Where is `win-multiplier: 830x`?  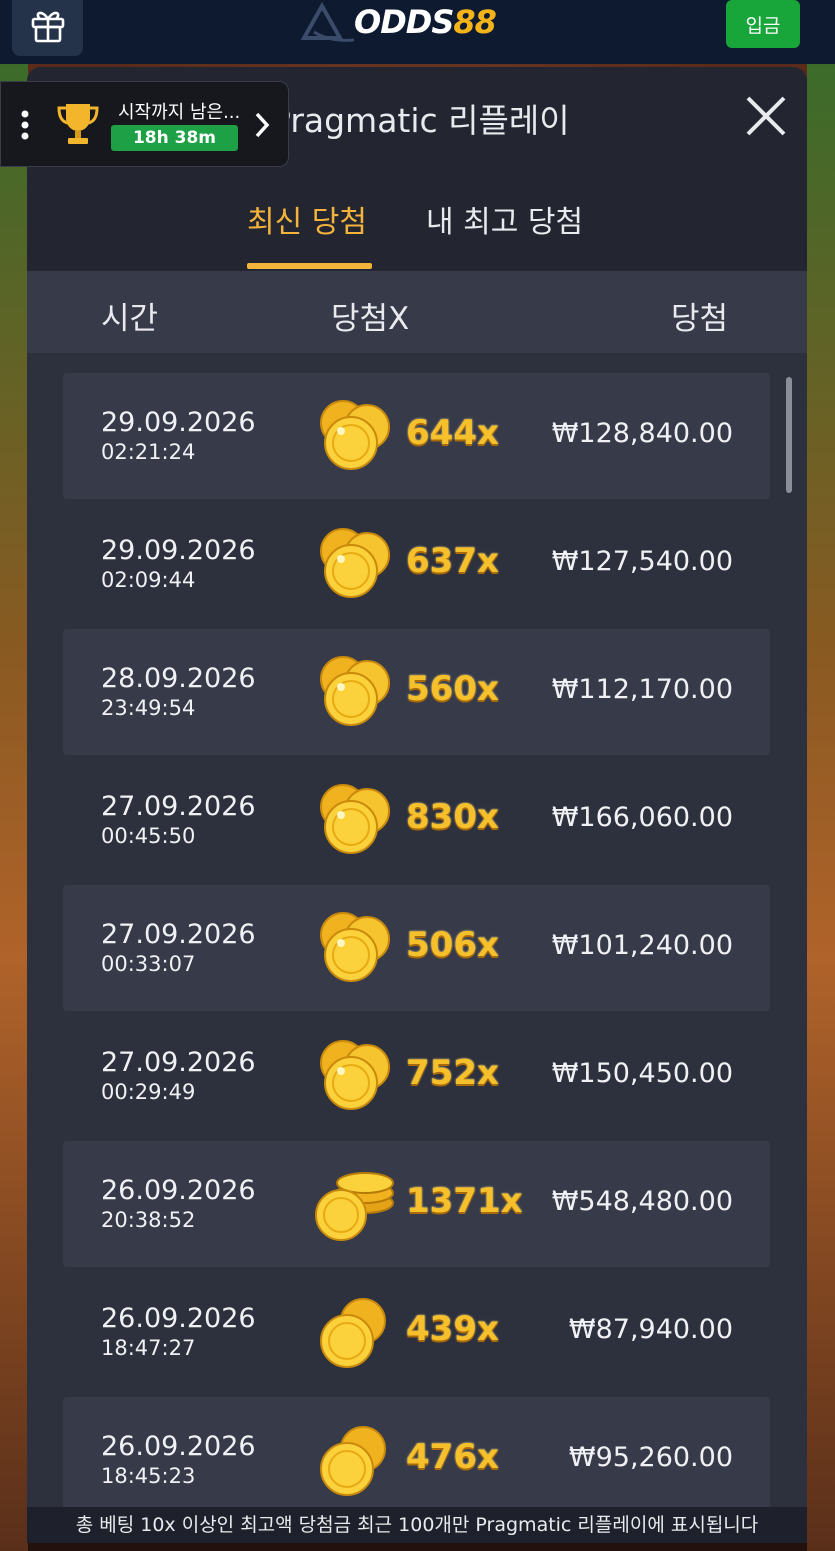
win-multiplier: 830x is located at coordinates (452, 817).